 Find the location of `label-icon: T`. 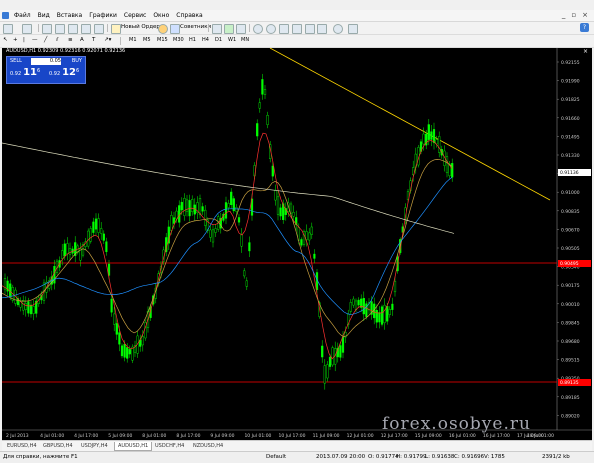

label-icon: T is located at coordinates (93, 40).